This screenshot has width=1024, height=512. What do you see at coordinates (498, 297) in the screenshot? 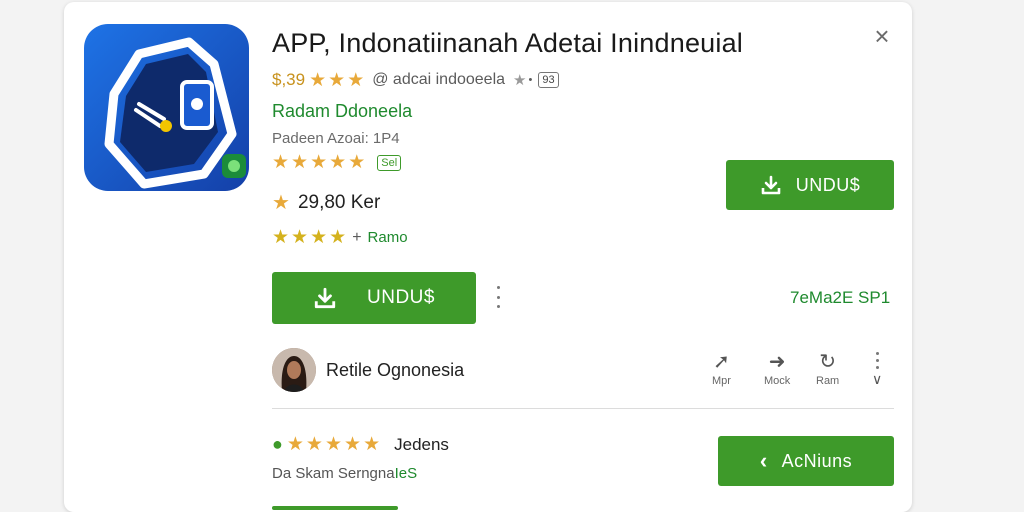
I see `more-options-icon` at bounding box center [498, 297].